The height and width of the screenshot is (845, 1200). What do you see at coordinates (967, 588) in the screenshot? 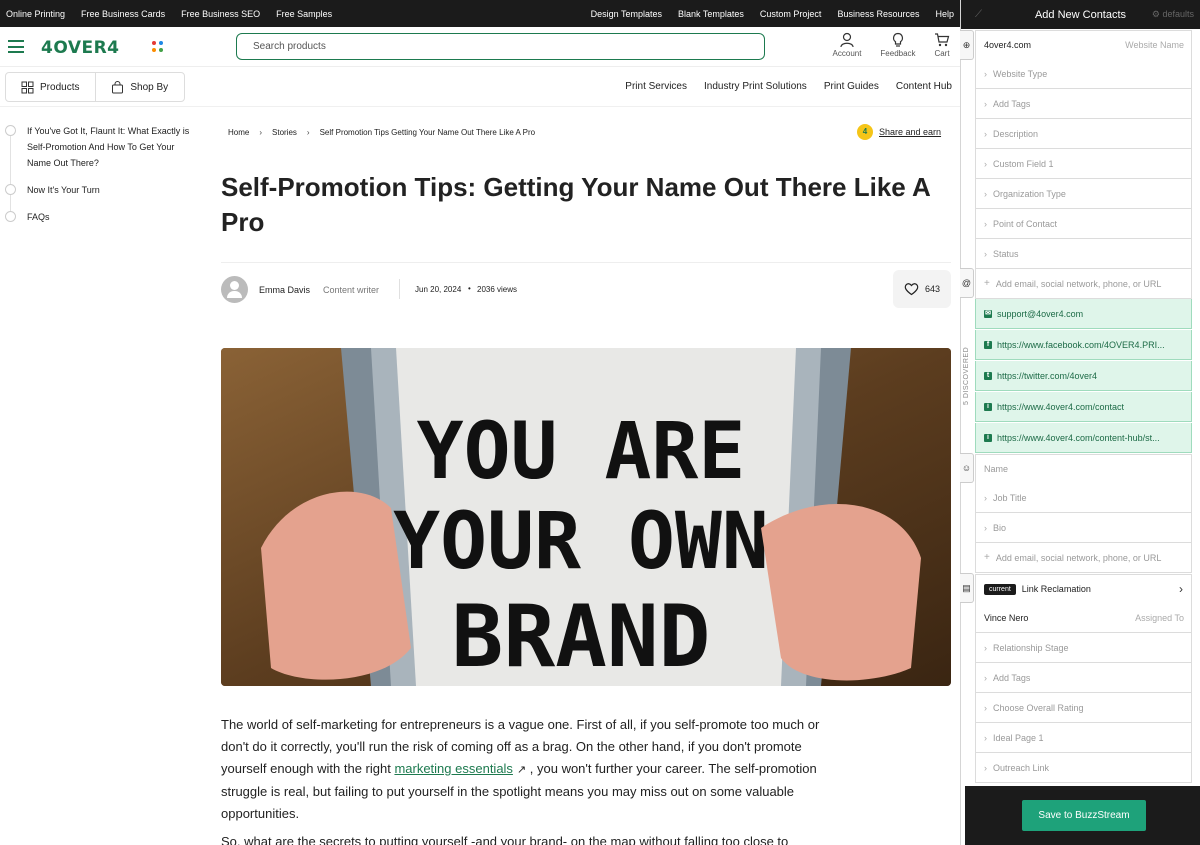
I see `project-icon: ▤` at bounding box center [967, 588].